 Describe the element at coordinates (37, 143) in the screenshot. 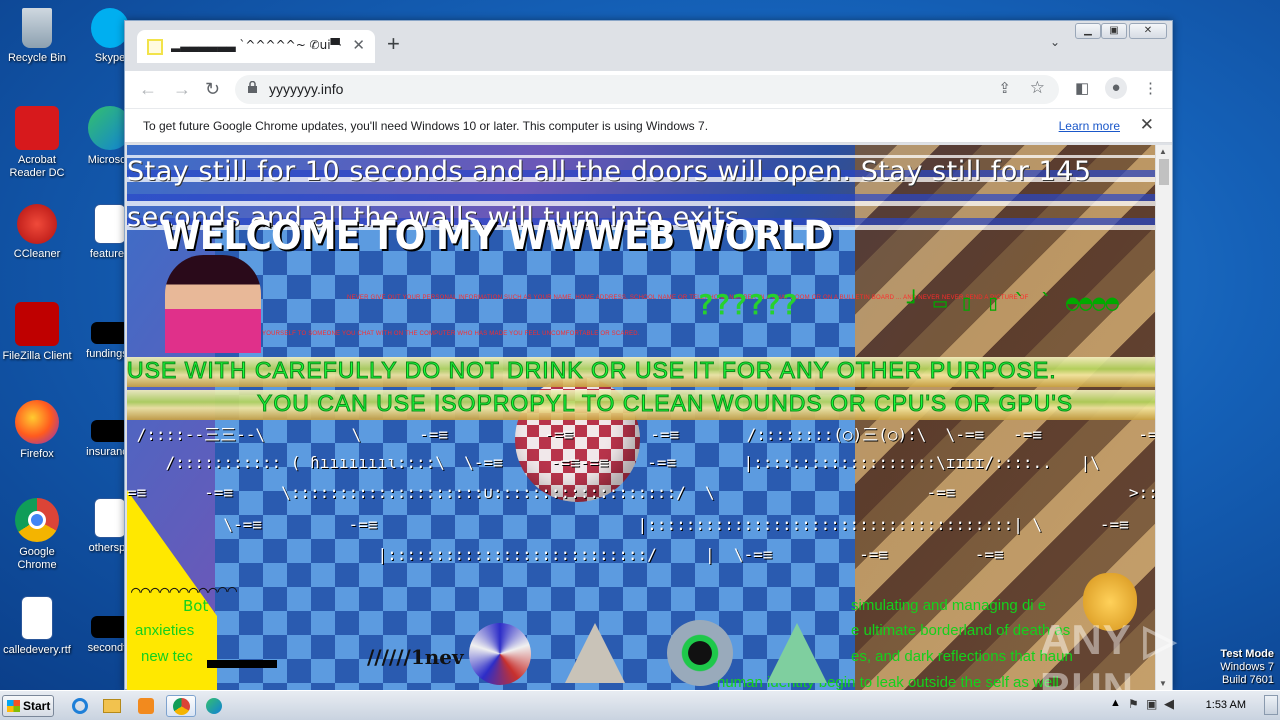

I see `acrobat-reader-icon: Acrobat Reader DC` at that location.